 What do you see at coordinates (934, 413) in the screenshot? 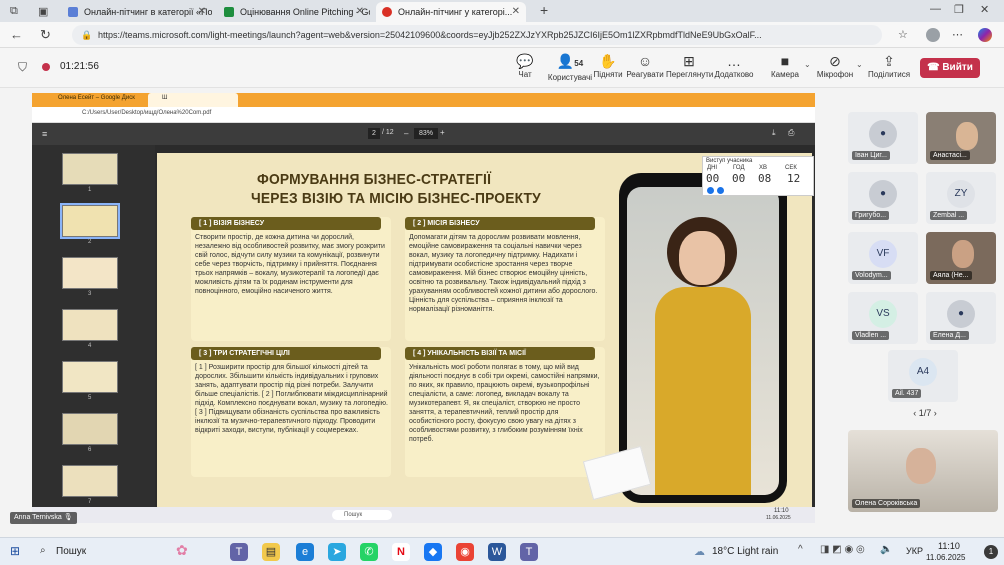
I see `pager-next-icon: ›` at bounding box center [934, 413].